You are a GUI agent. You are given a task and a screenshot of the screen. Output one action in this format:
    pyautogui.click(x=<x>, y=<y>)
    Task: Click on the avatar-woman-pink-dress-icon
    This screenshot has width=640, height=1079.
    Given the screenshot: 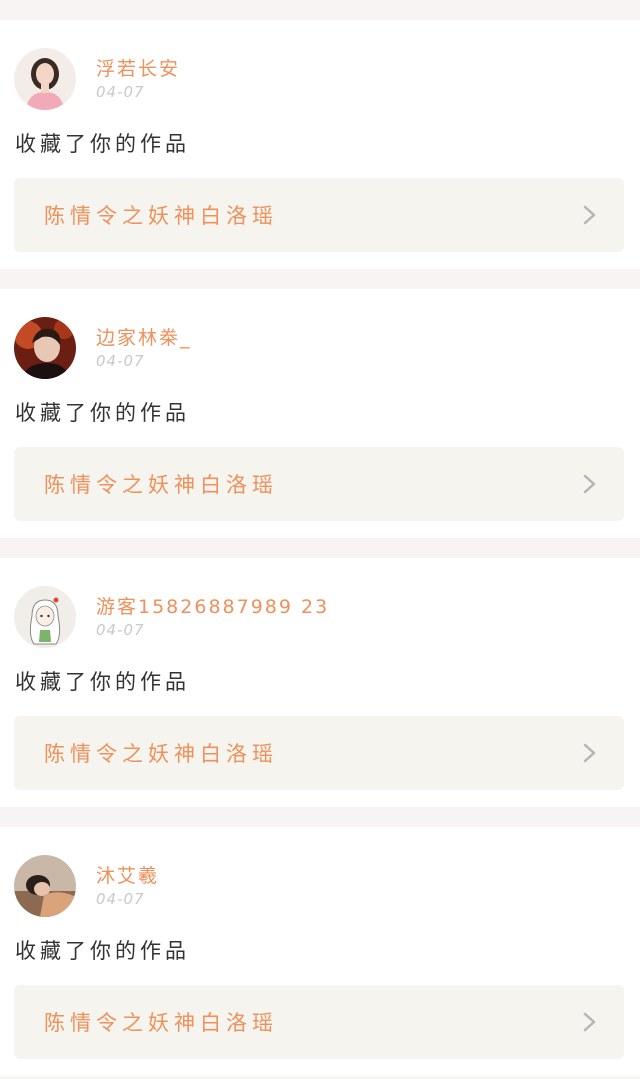 What is the action you would take?
    pyautogui.click(x=45, y=79)
    